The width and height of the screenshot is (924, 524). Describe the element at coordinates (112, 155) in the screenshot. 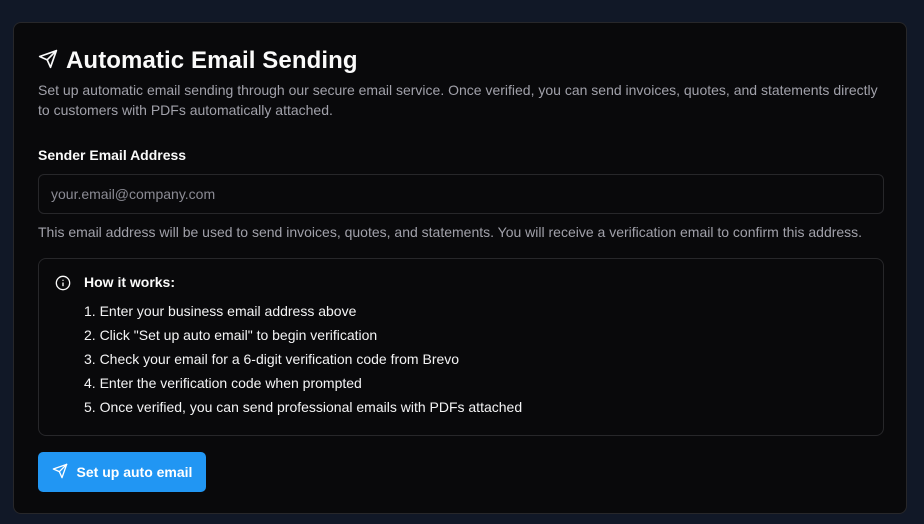

I see `sender-email-label: Sender Email Address` at that location.